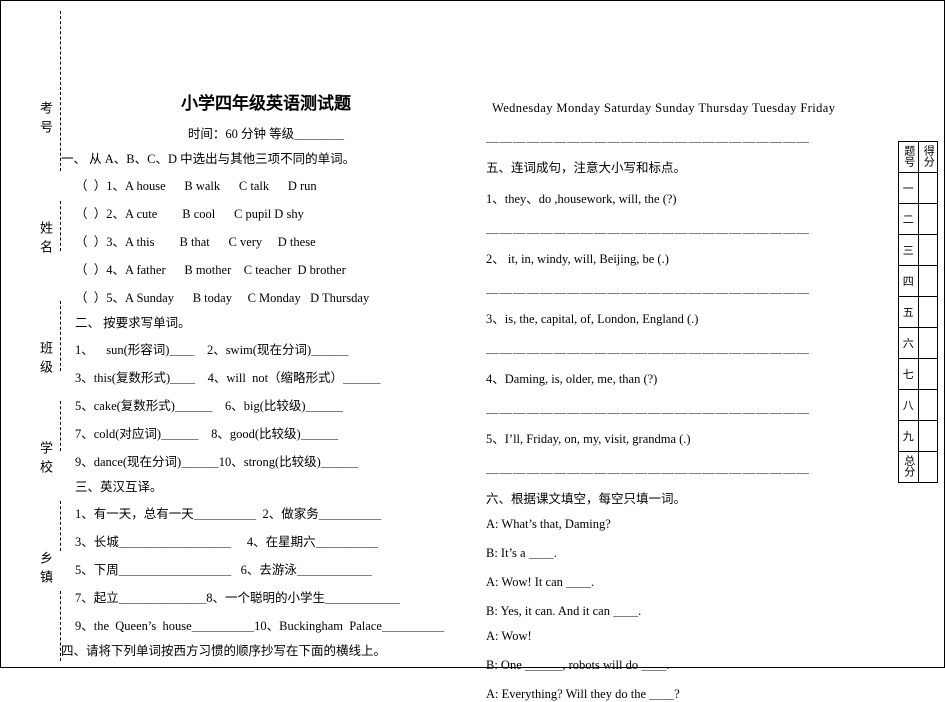  Describe the element at coordinates (209, 406) in the screenshot. I see `section-2-item-3: 5、cake(复数形式)＿＿＿ 6、big(比较级)＿＿＿` at that location.